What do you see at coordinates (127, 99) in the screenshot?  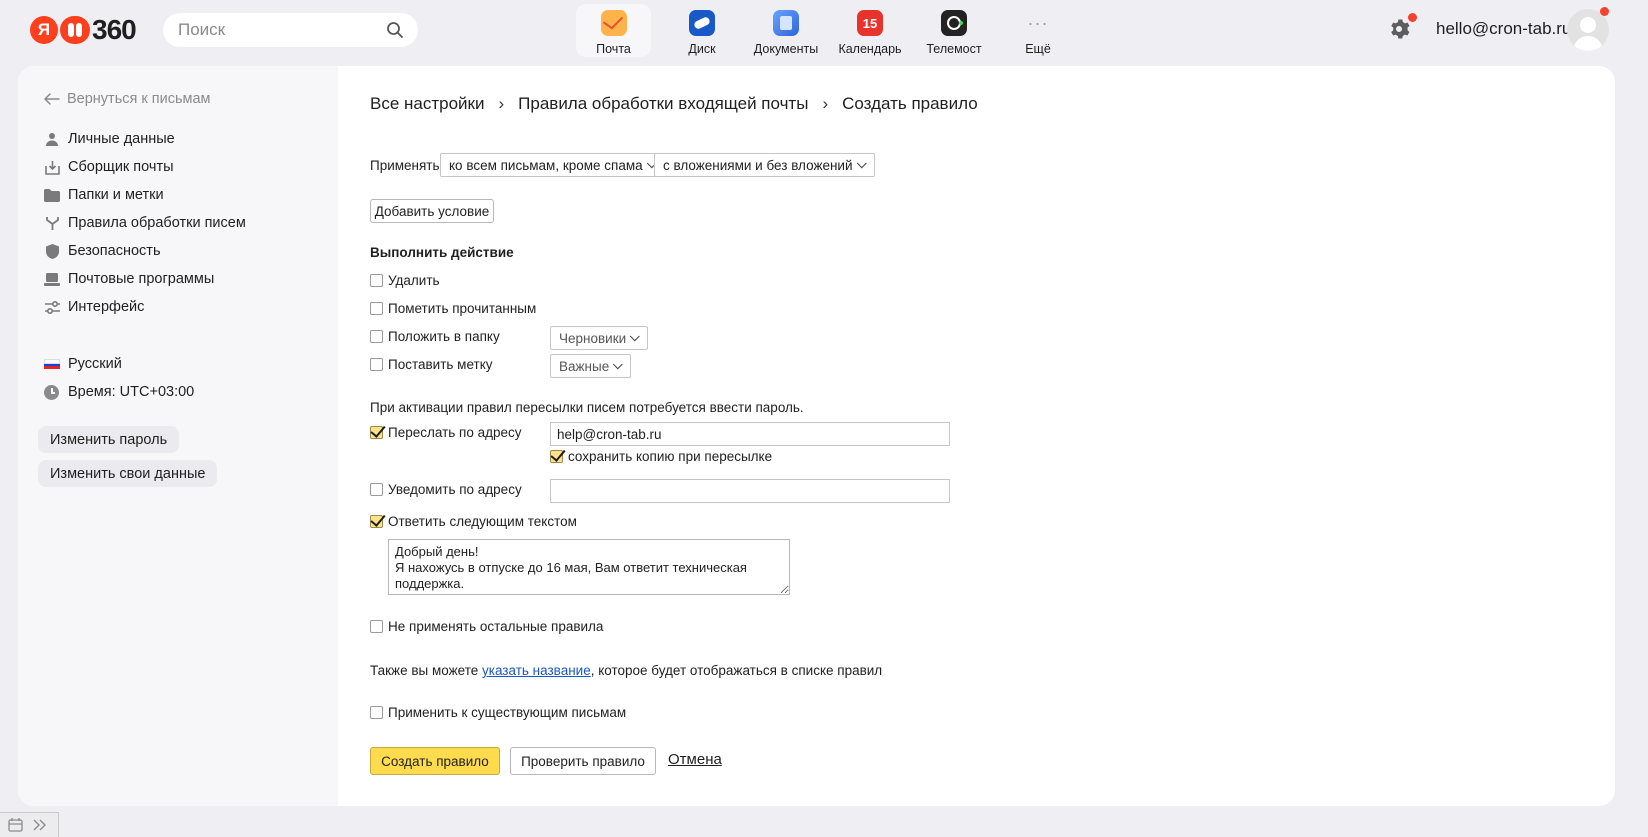 I see `back-to-mail-link: Вернуться к письмам` at bounding box center [127, 99].